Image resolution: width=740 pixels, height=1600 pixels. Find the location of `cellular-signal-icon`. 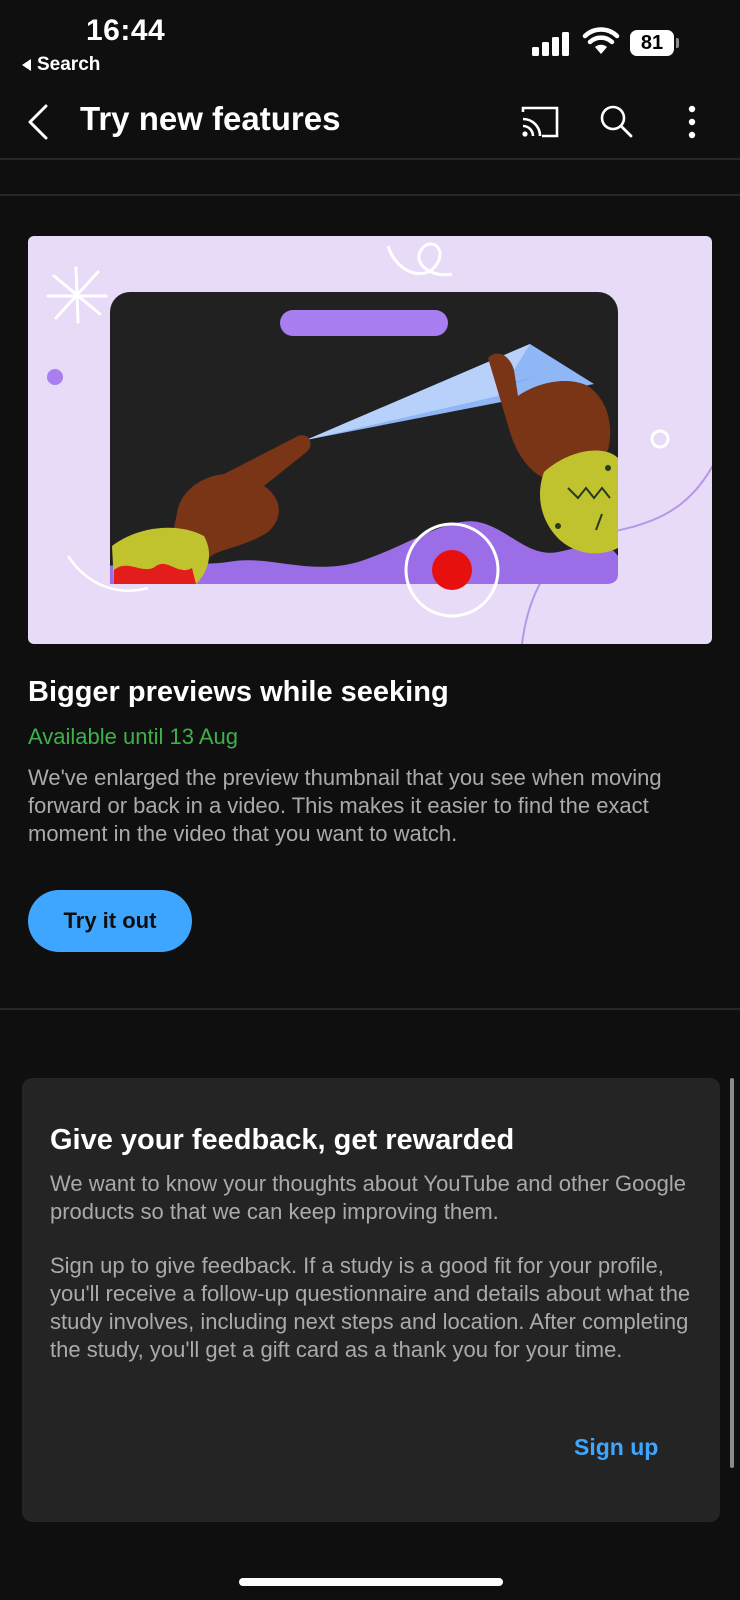

cellular-signal-icon is located at coordinates (553, 43).